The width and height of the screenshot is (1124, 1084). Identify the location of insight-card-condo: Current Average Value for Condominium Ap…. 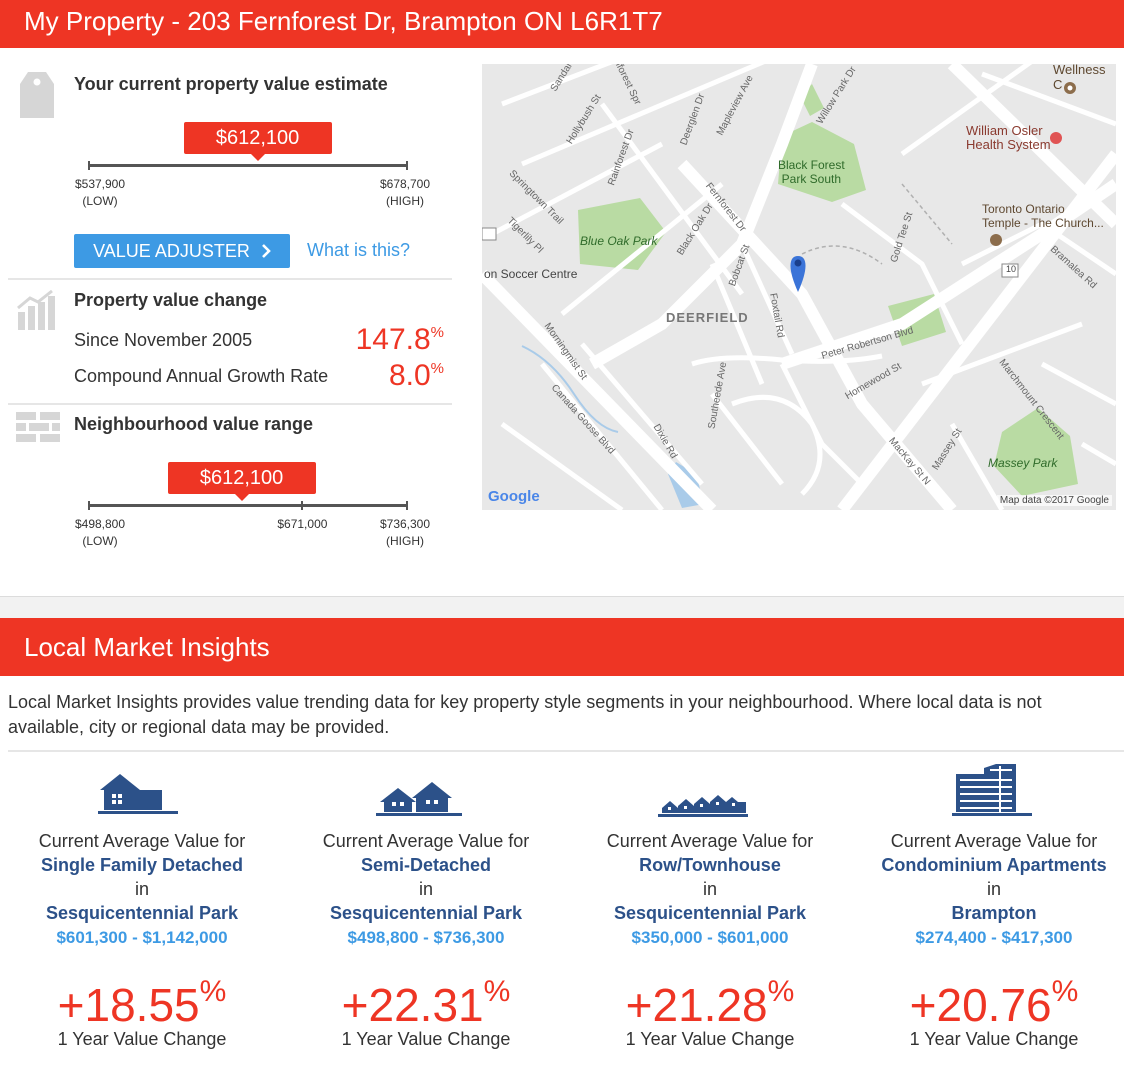
(988, 916).